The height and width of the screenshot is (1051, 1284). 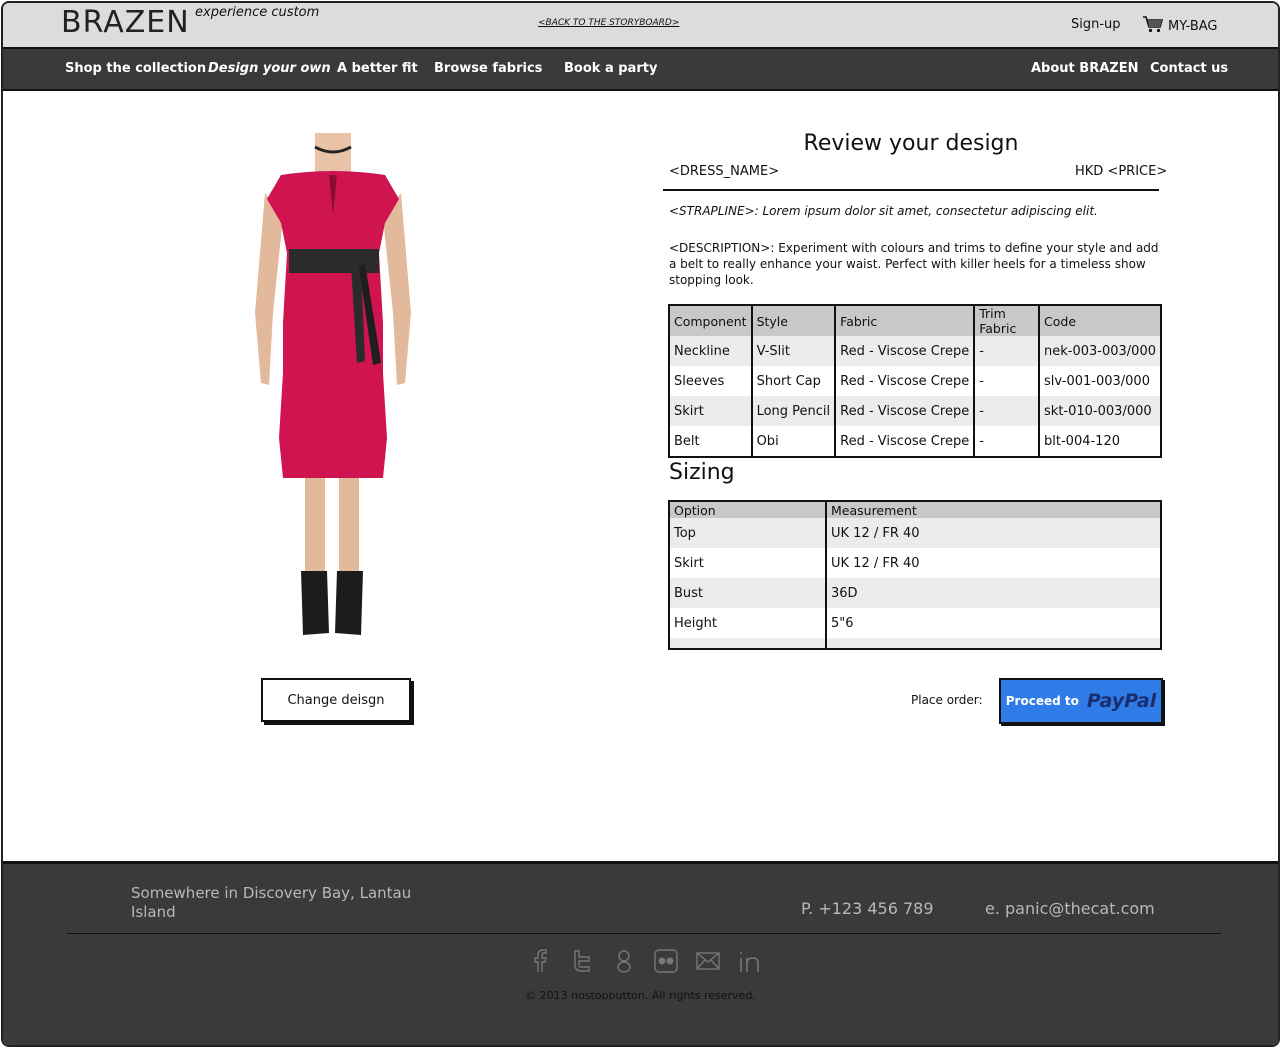 What do you see at coordinates (702, 472) in the screenshot?
I see `sizing-title: Sizing` at bounding box center [702, 472].